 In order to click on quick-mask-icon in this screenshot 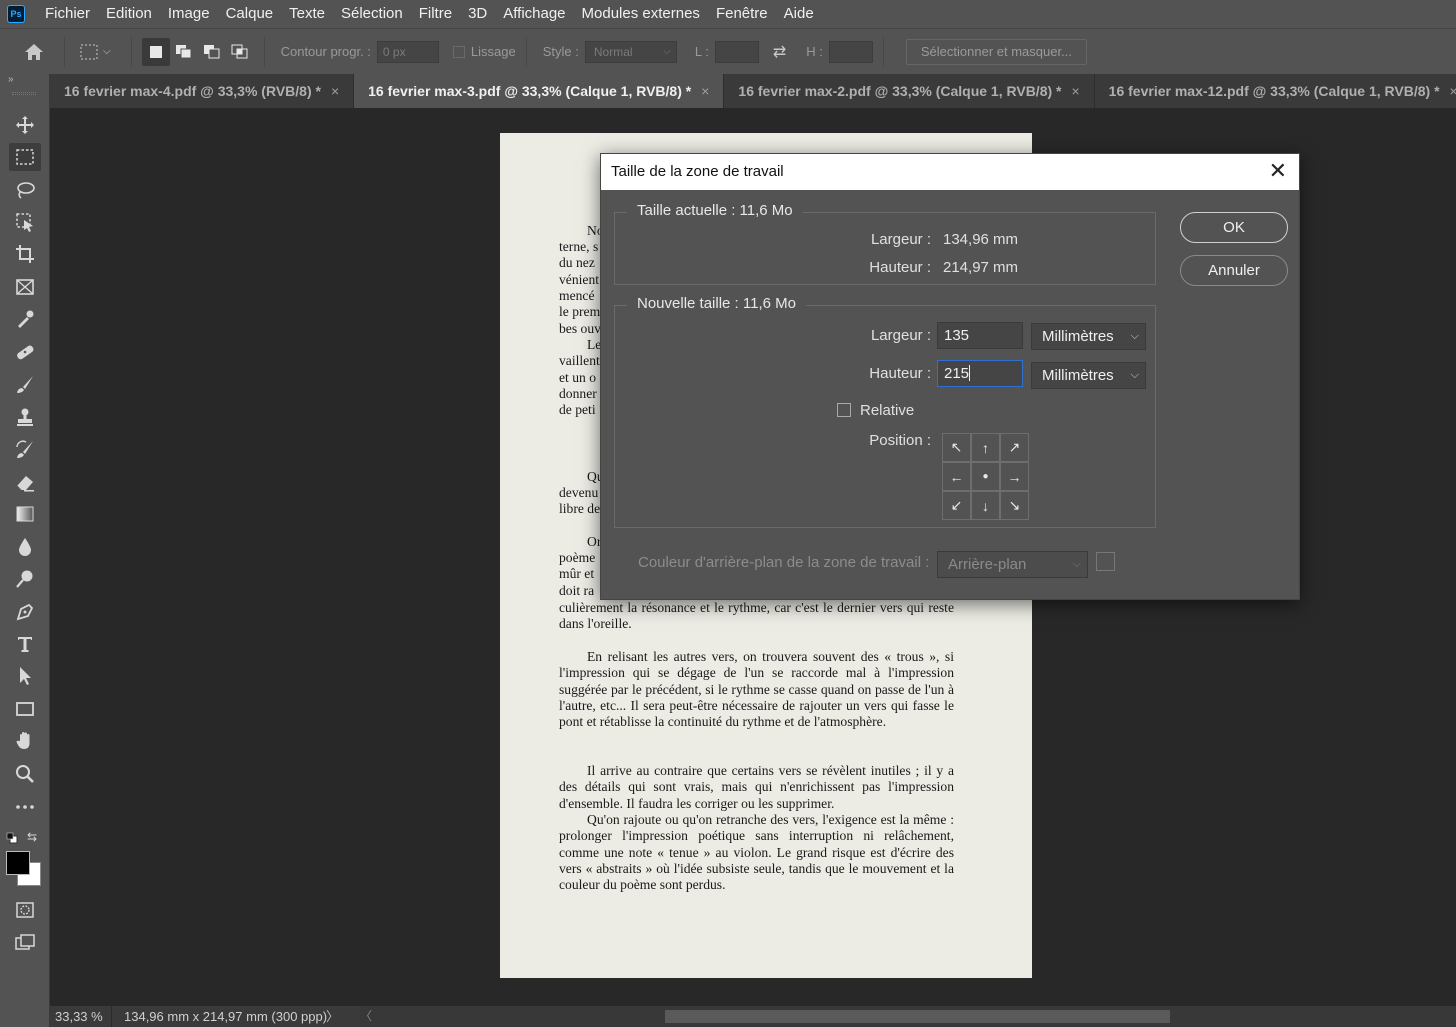, I will do `click(25, 910)`.